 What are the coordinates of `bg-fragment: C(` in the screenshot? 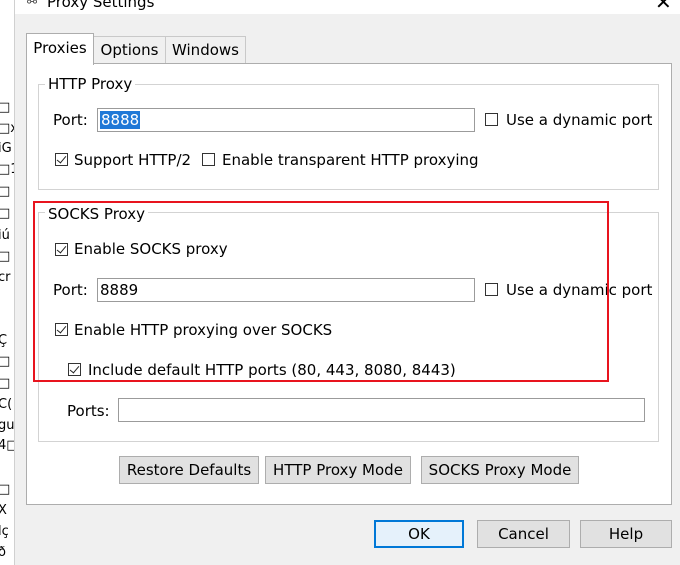 It's located at (6, 404).